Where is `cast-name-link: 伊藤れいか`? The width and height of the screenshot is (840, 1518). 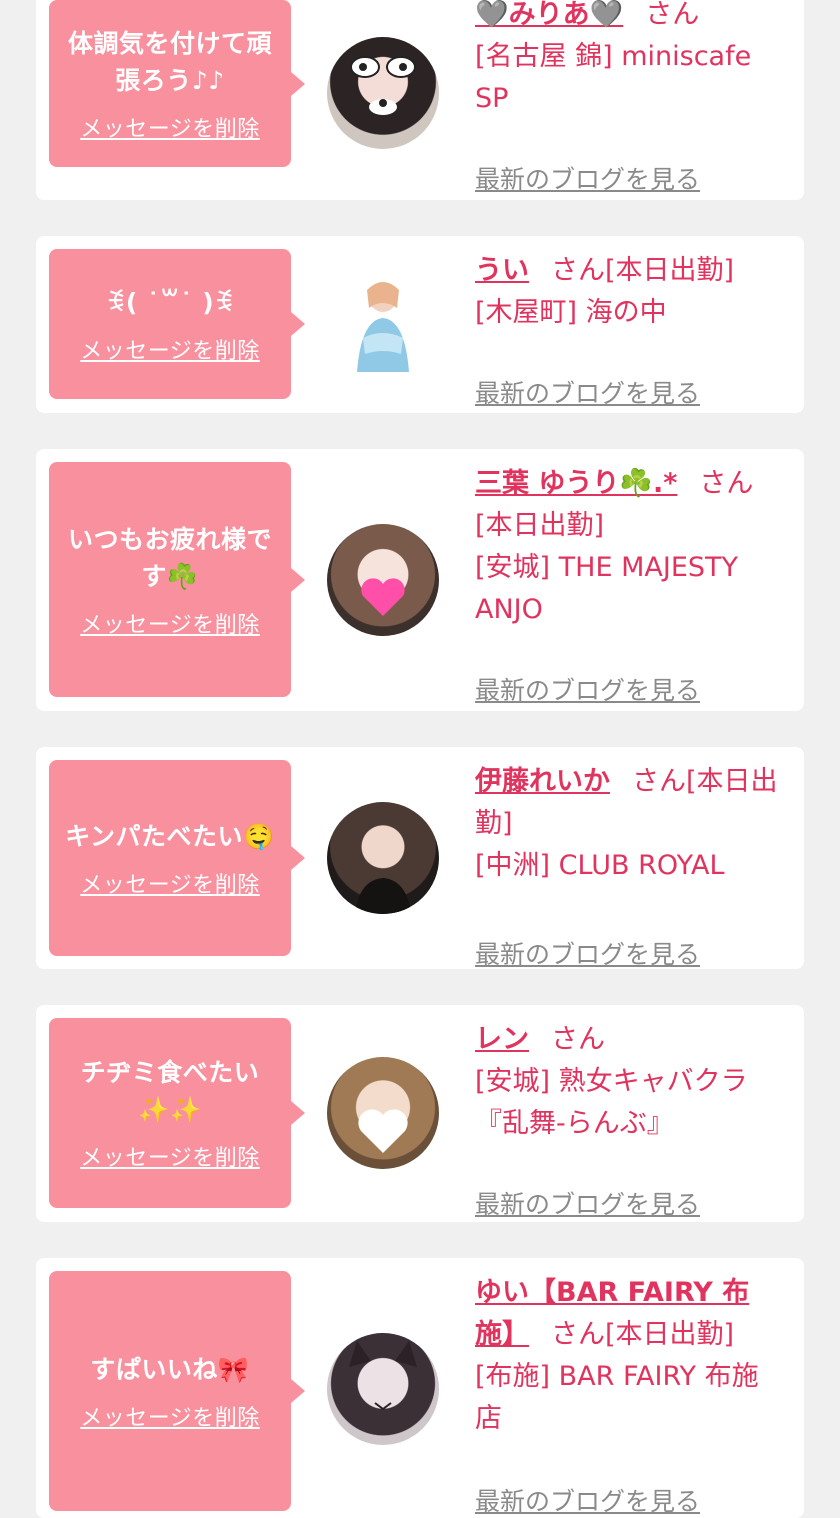
cast-name-link: 伊藤れいか is located at coordinates (542, 781).